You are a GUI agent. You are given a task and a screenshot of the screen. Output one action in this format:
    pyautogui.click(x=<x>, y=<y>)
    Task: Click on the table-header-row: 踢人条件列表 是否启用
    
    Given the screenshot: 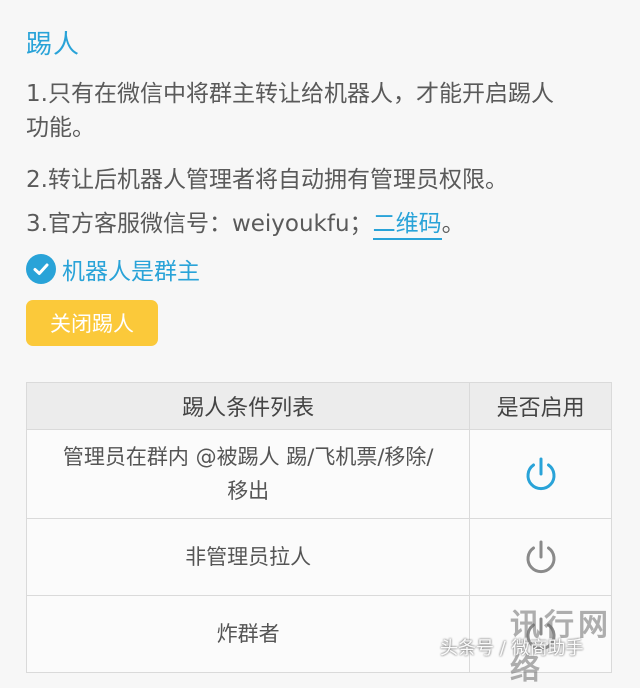 What is the action you would take?
    pyautogui.click(x=318, y=406)
    